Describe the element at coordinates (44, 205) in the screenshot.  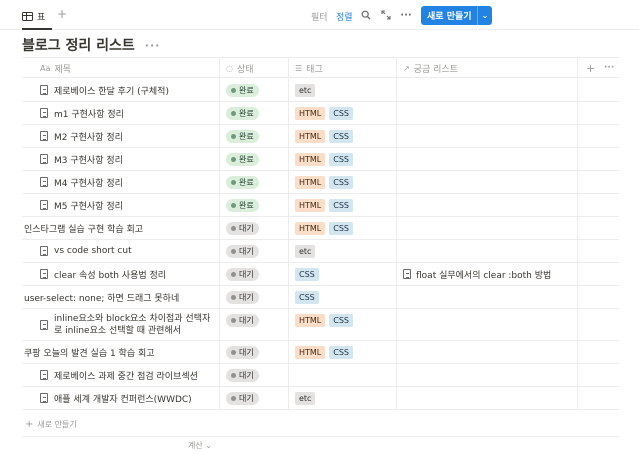
I see `page-icon` at that location.